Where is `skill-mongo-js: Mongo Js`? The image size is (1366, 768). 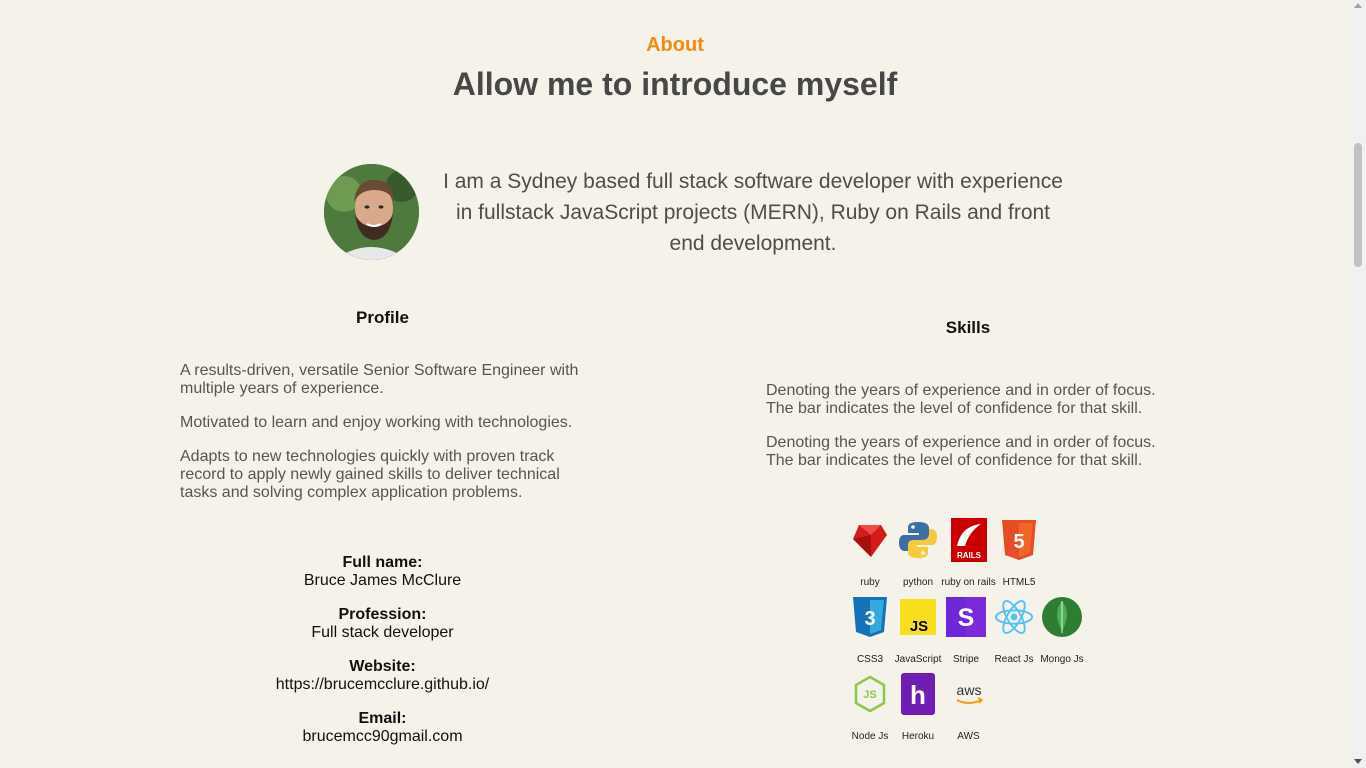
skill-mongo-js: Mongo Js is located at coordinates (1062, 630).